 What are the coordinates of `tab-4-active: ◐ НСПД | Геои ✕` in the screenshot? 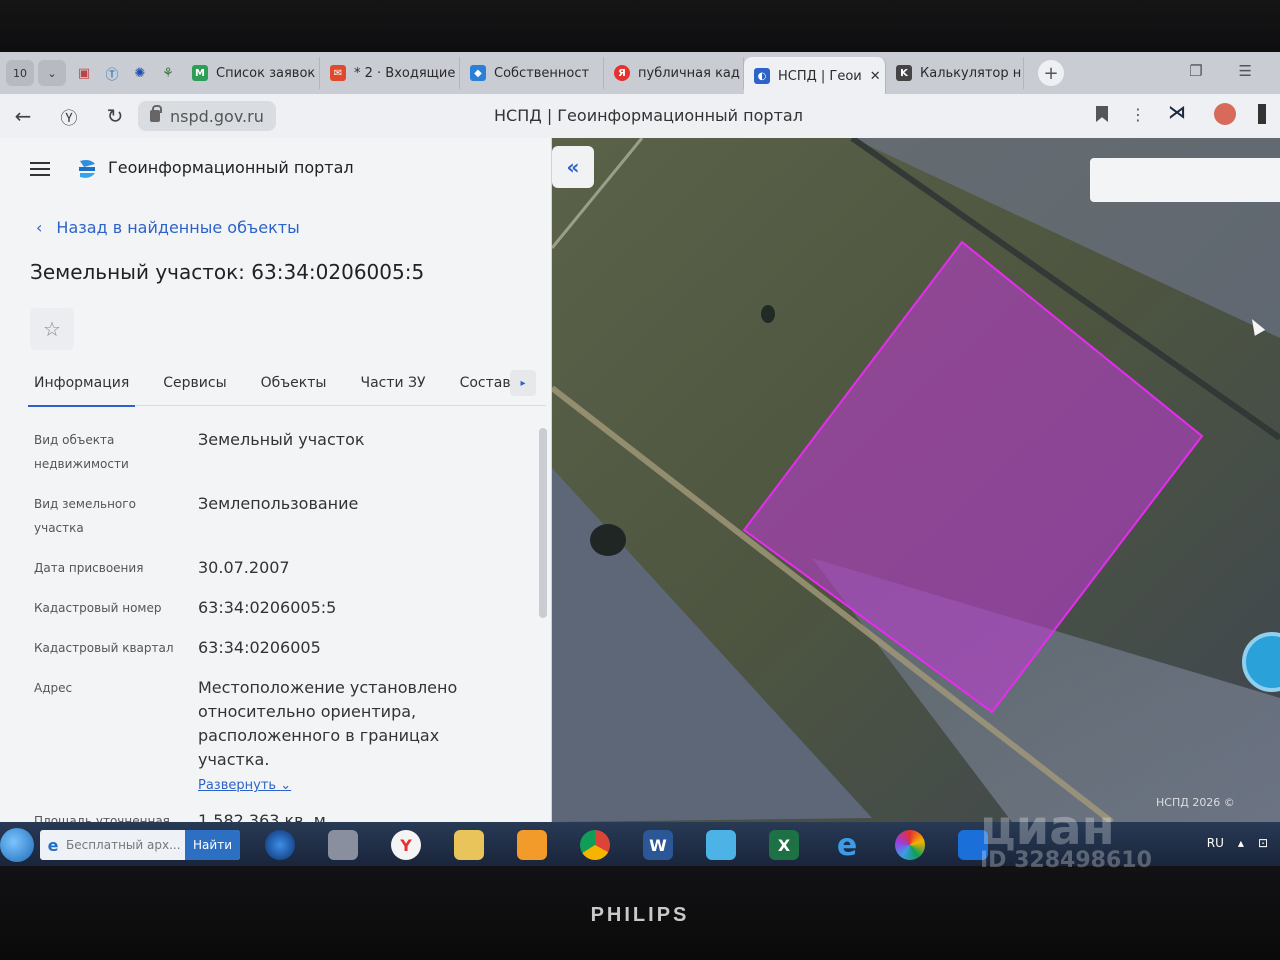 It's located at (815, 76).